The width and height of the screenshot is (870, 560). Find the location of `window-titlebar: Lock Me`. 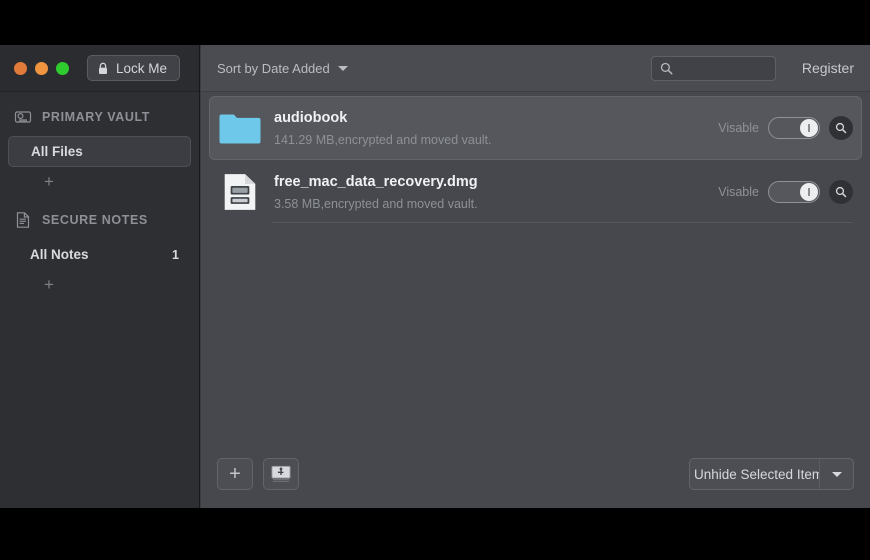

window-titlebar: Lock Me is located at coordinates (99, 68).